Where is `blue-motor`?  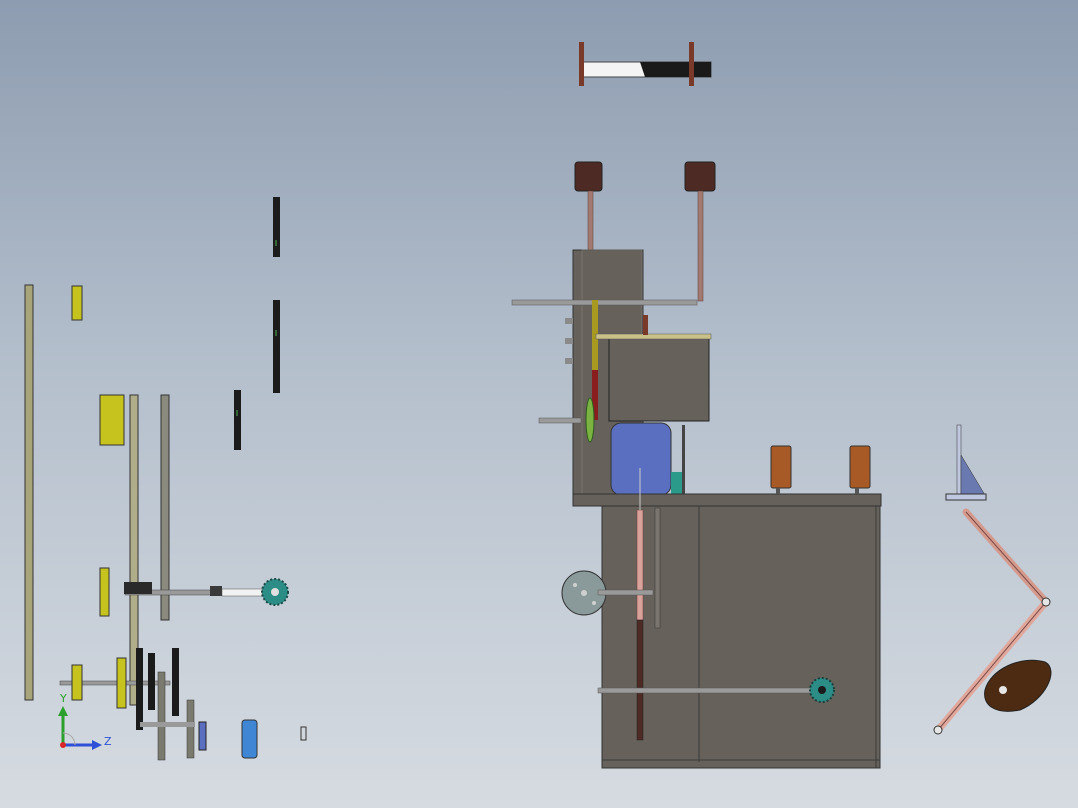 blue-motor is located at coordinates (641, 459).